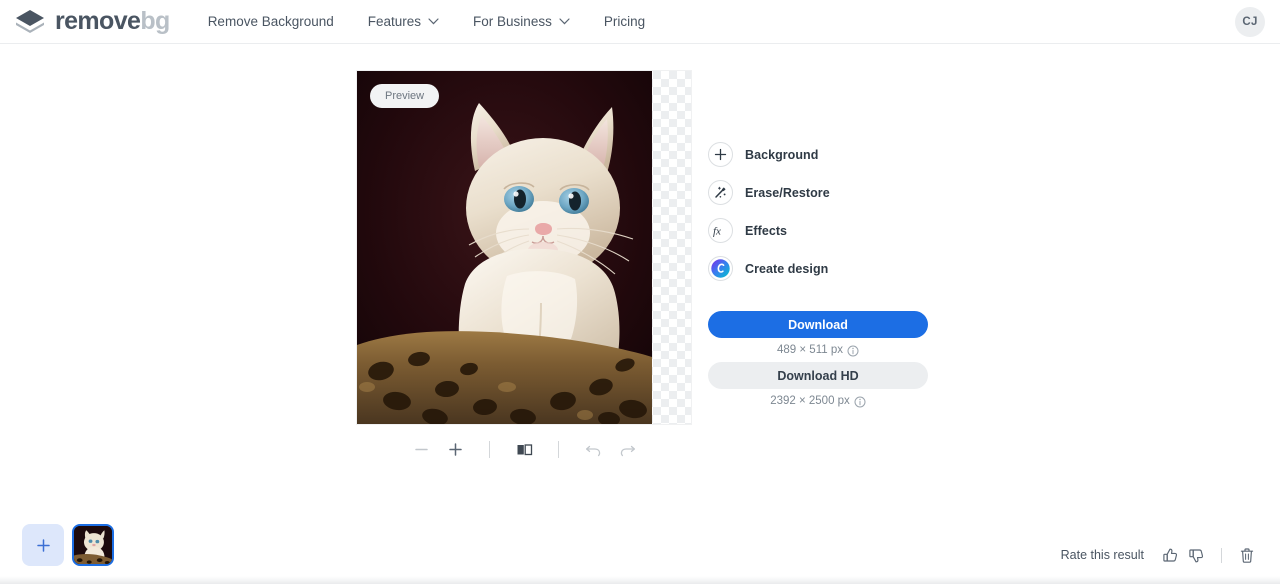 This screenshot has height=584, width=1280. I want to click on nav-label: For Business, so click(512, 21).